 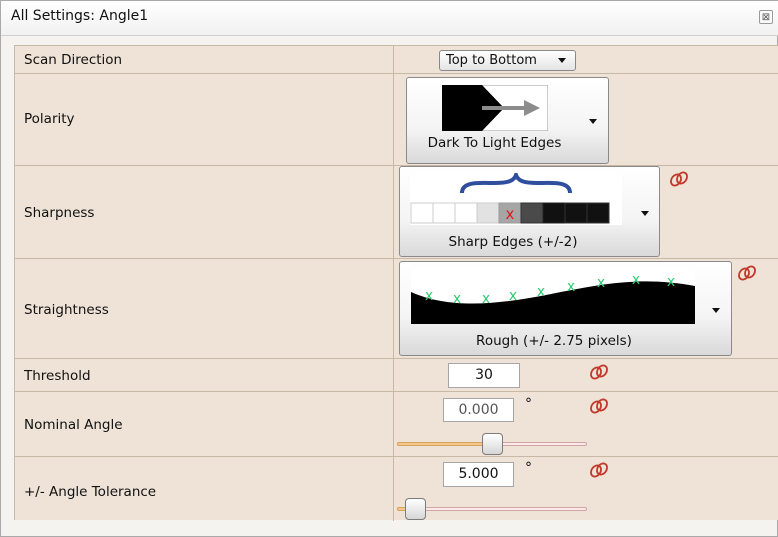 What do you see at coordinates (491, 60) in the screenshot?
I see `scan-direction-value: Top to Bottom` at bounding box center [491, 60].